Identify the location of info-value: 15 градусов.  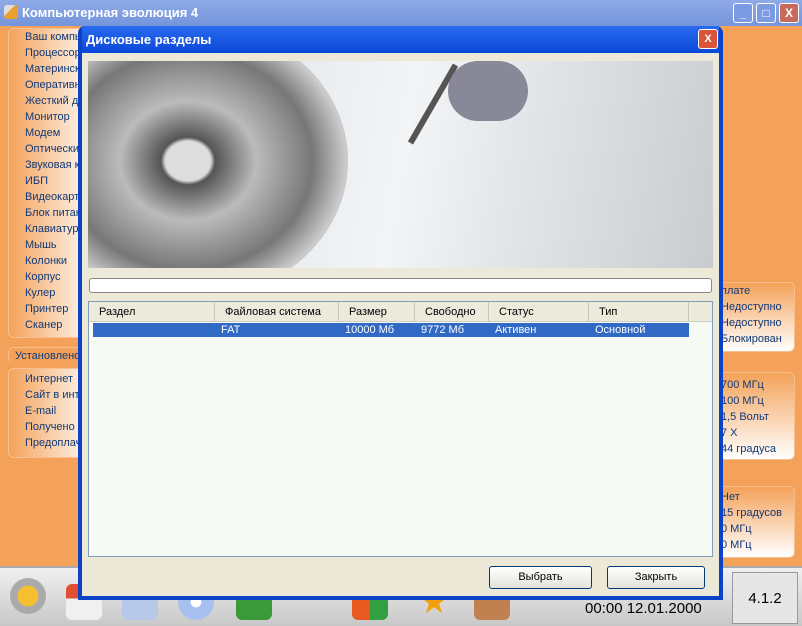
(751, 513).